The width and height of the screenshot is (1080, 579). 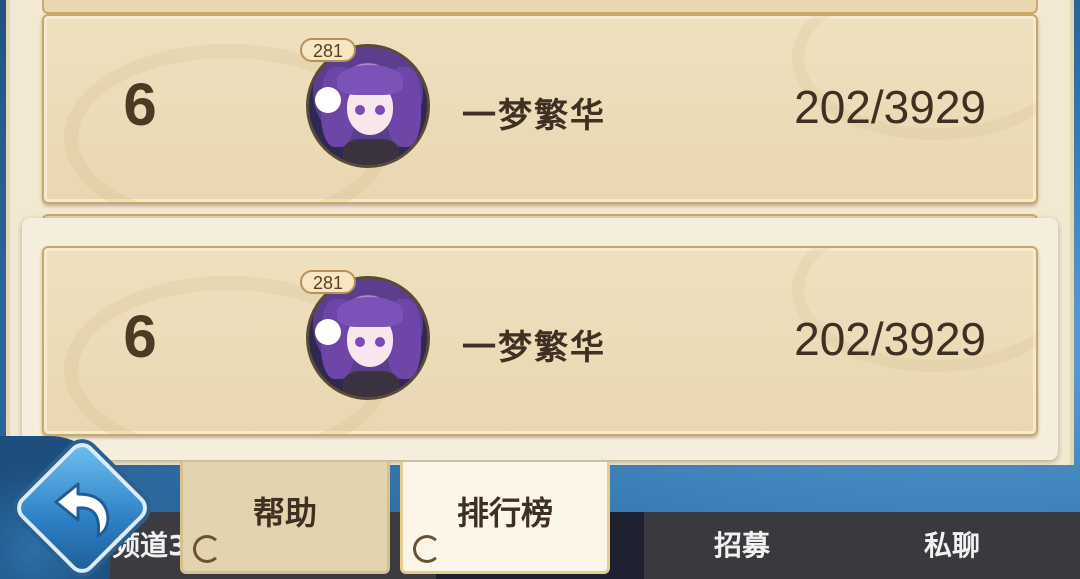 I want to click on back-button, so click(x=82, y=508).